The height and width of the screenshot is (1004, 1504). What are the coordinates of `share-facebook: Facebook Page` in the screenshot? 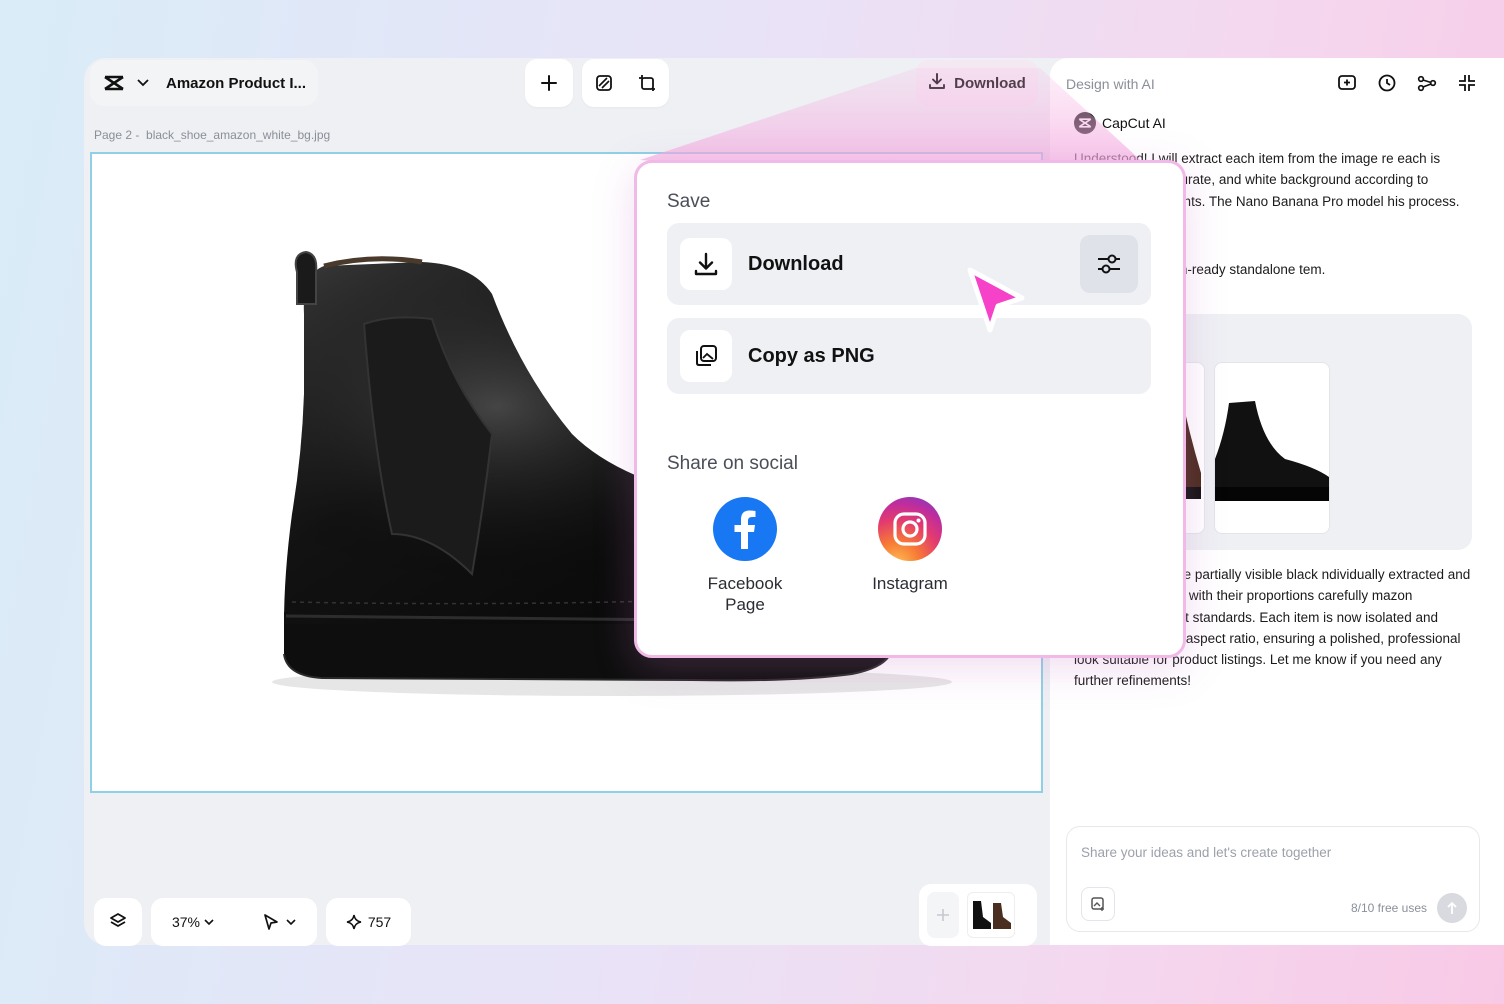 It's located at (745, 556).